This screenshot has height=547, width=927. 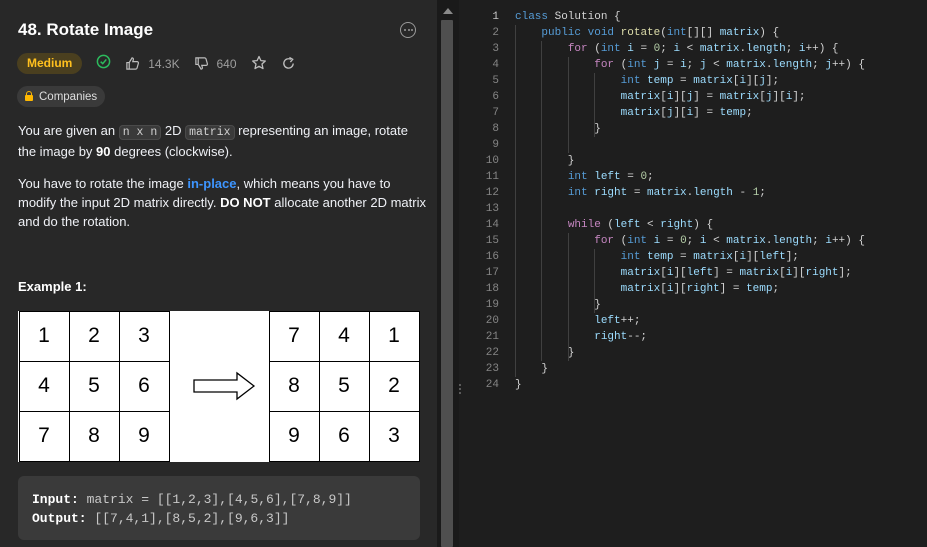 I want to click on problem-meta-row: Medium 14.3K 640, so click(x=156, y=63).